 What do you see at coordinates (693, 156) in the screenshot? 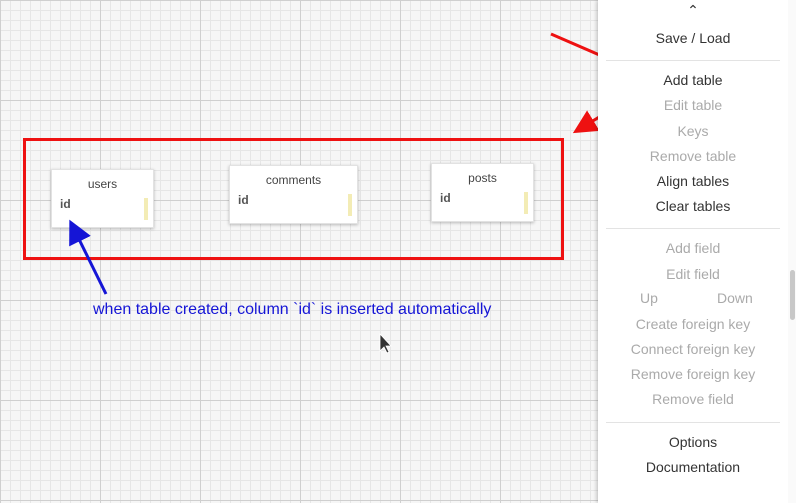
I see `menu-remove-table: Remove table` at bounding box center [693, 156].